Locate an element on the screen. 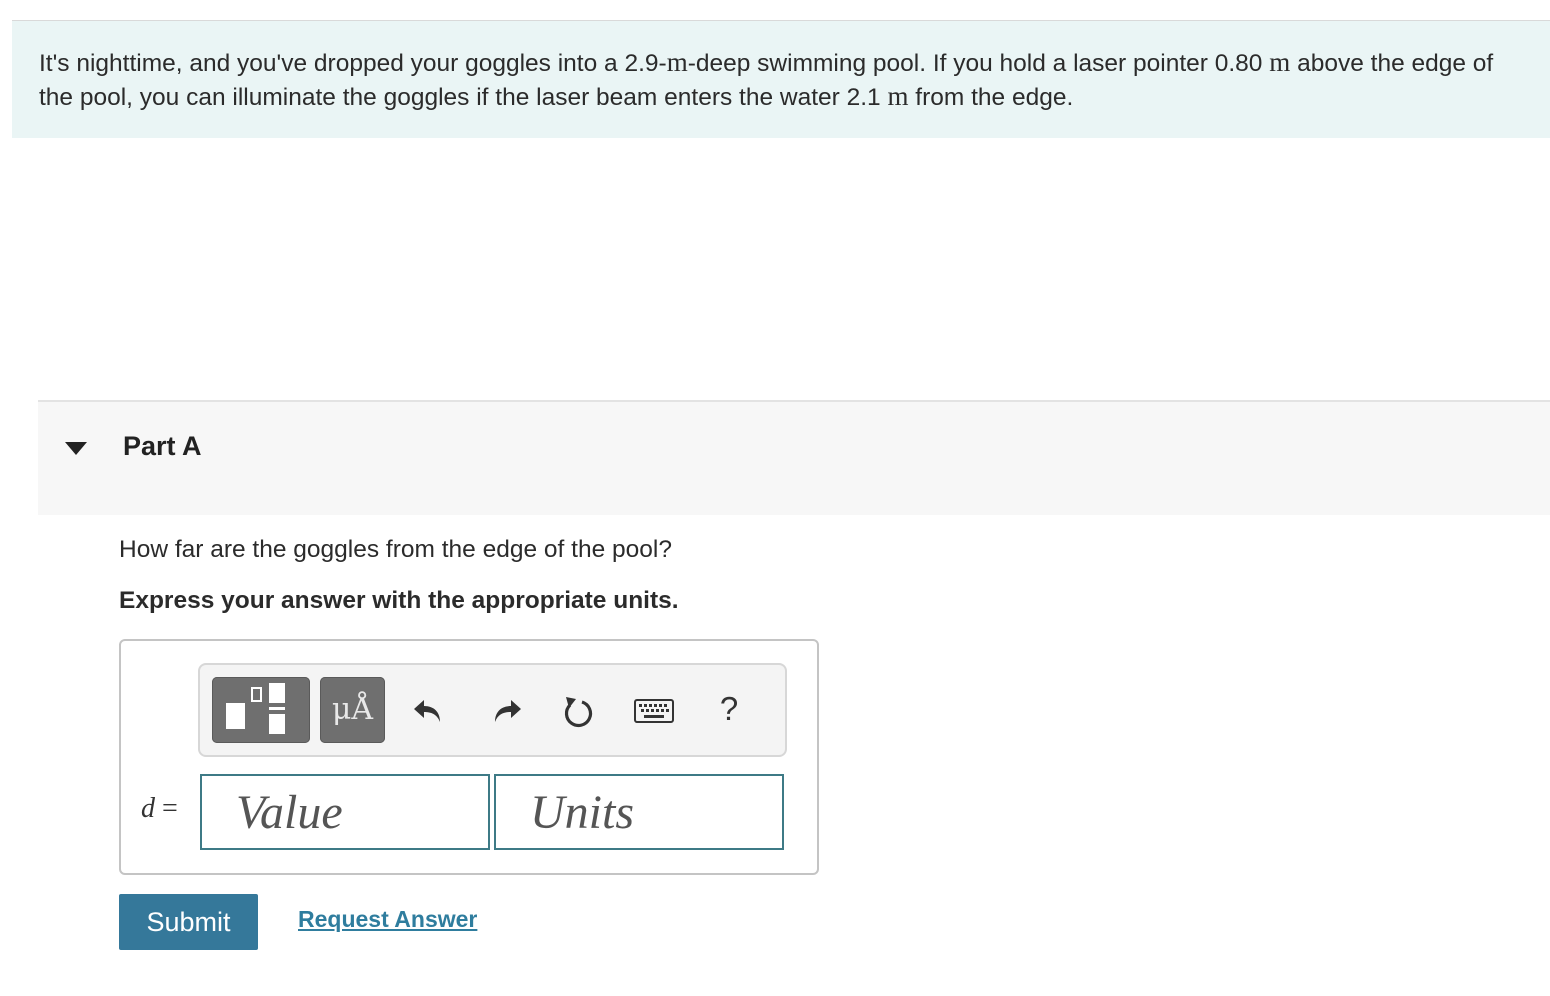  templates-button is located at coordinates (261, 710).